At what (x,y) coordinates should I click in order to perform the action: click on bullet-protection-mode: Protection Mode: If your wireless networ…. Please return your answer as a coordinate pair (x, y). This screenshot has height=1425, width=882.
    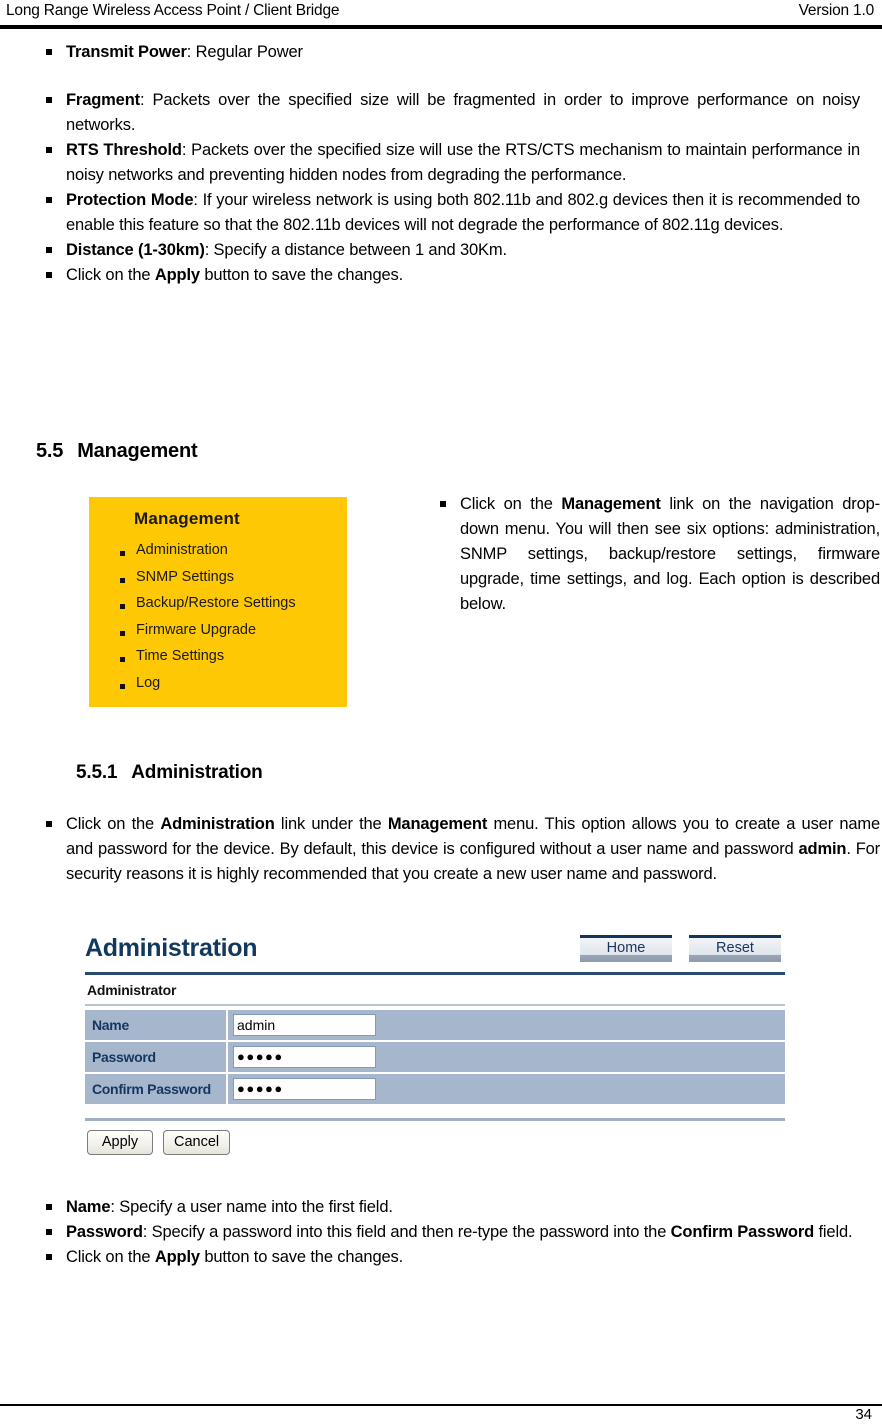
    Looking at the image, I should click on (445, 213).